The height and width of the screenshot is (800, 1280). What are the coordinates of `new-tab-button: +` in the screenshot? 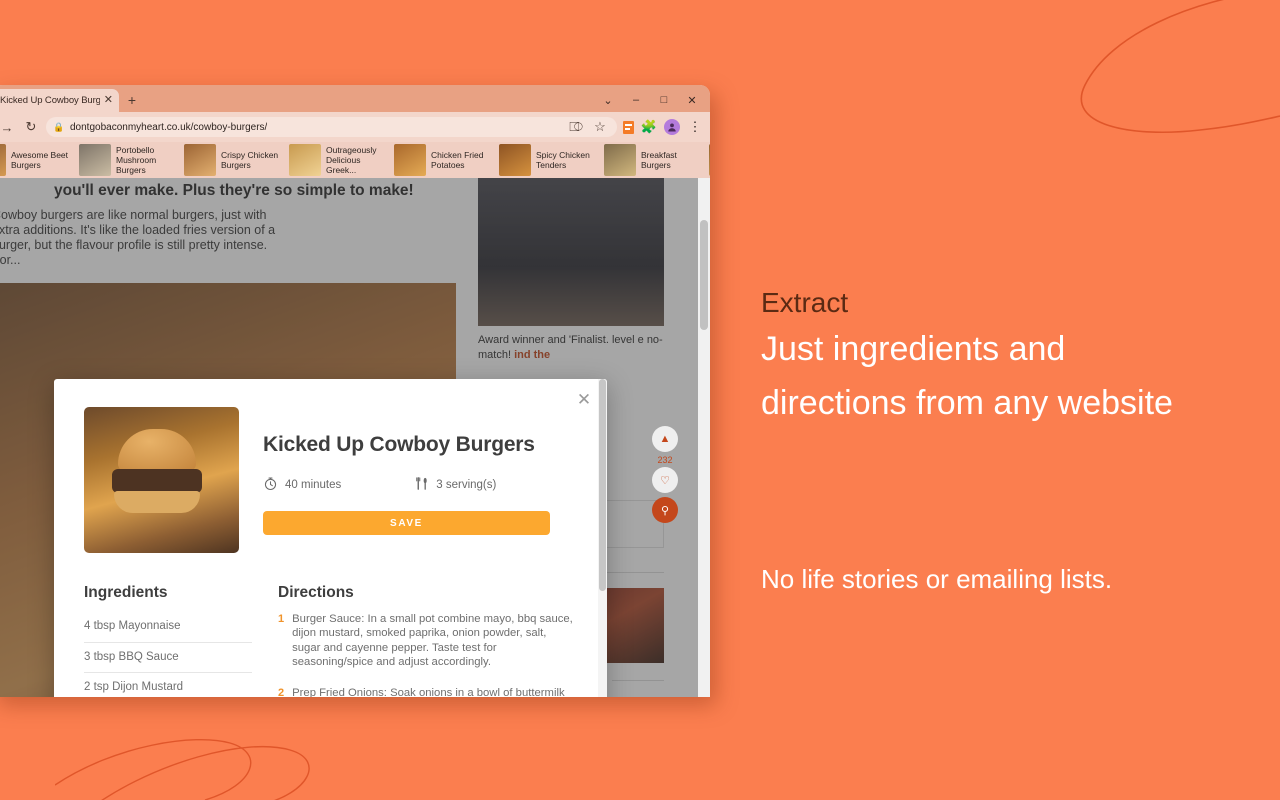 It's located at (132, 101).